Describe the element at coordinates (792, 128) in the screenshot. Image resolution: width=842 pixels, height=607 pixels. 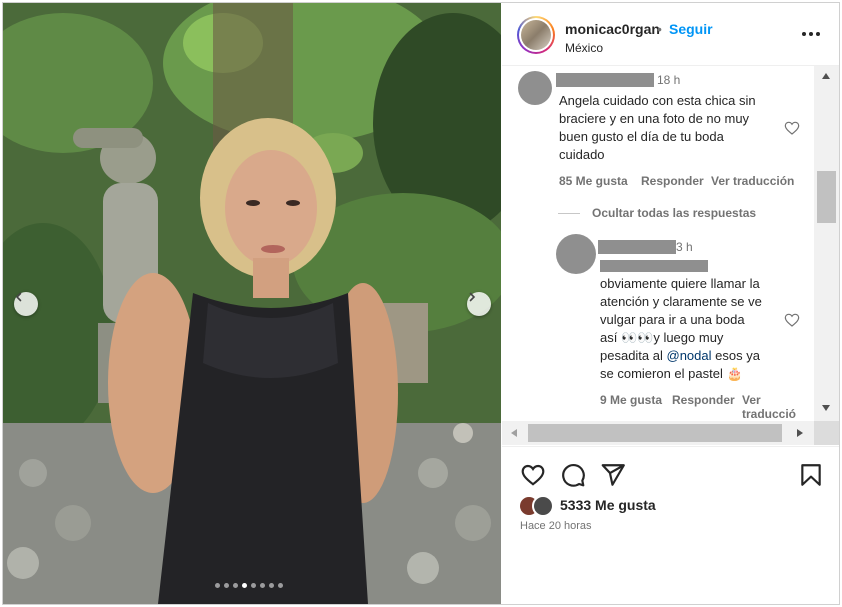
I see `comment-like-icon` at that location.